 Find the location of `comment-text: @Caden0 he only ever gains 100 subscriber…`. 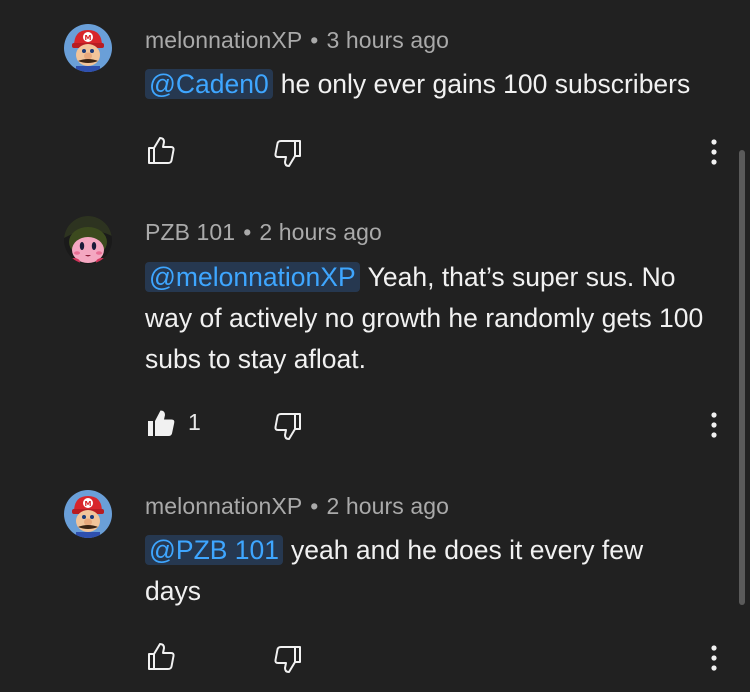

comment-text: @Caden0 he only ever gains 100 subscriber… is located at coordinates (440, 84).